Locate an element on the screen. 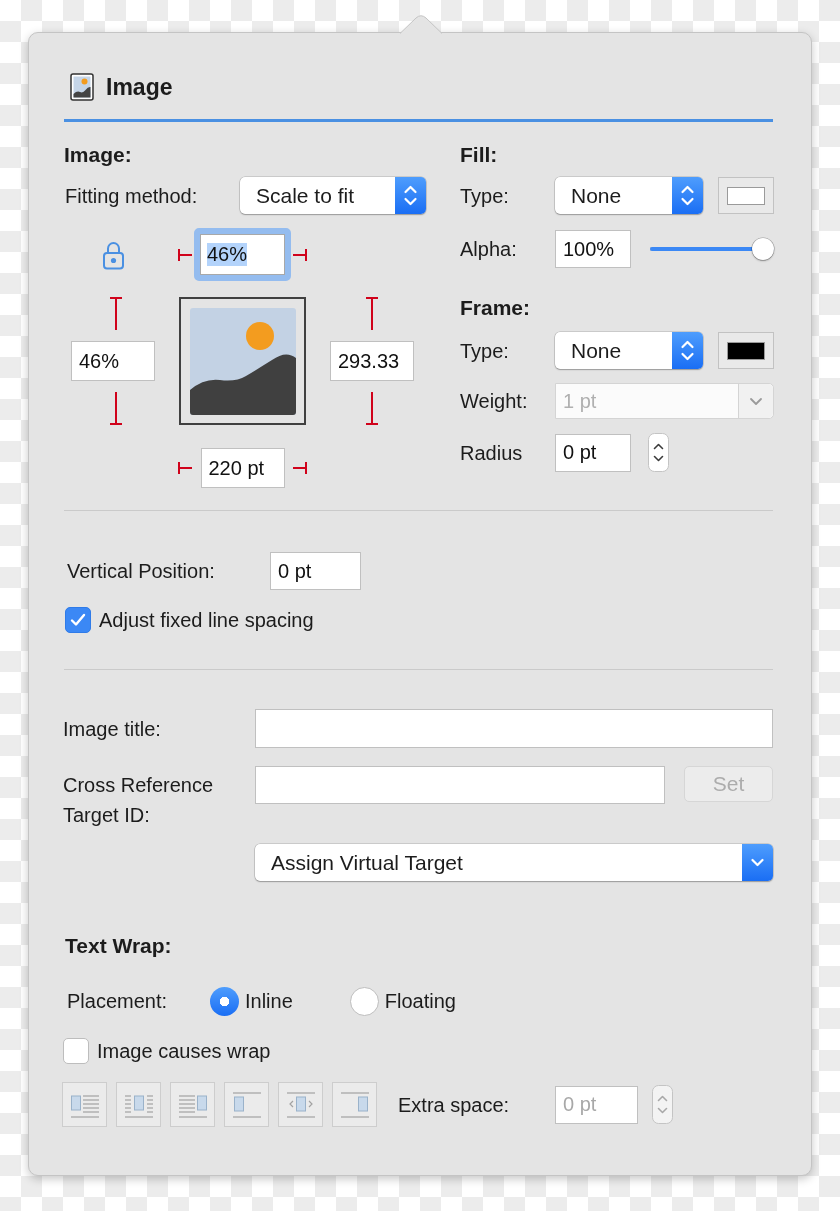  padlock-icon is located at coordinates (113, 254).